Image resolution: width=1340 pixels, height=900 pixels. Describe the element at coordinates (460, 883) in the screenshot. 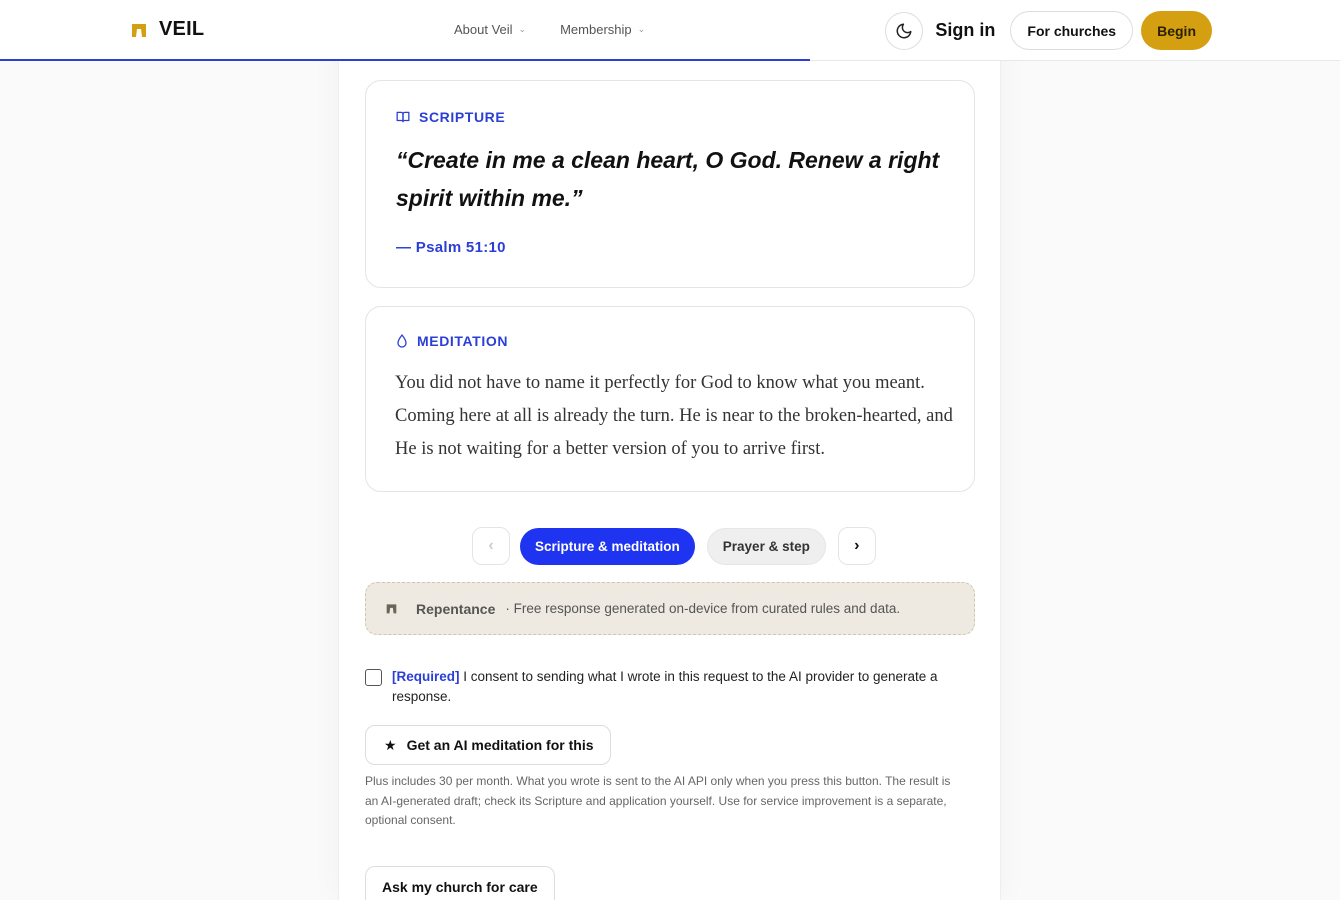

I see `ask-church-care-button: Ask my church for care` at that location.